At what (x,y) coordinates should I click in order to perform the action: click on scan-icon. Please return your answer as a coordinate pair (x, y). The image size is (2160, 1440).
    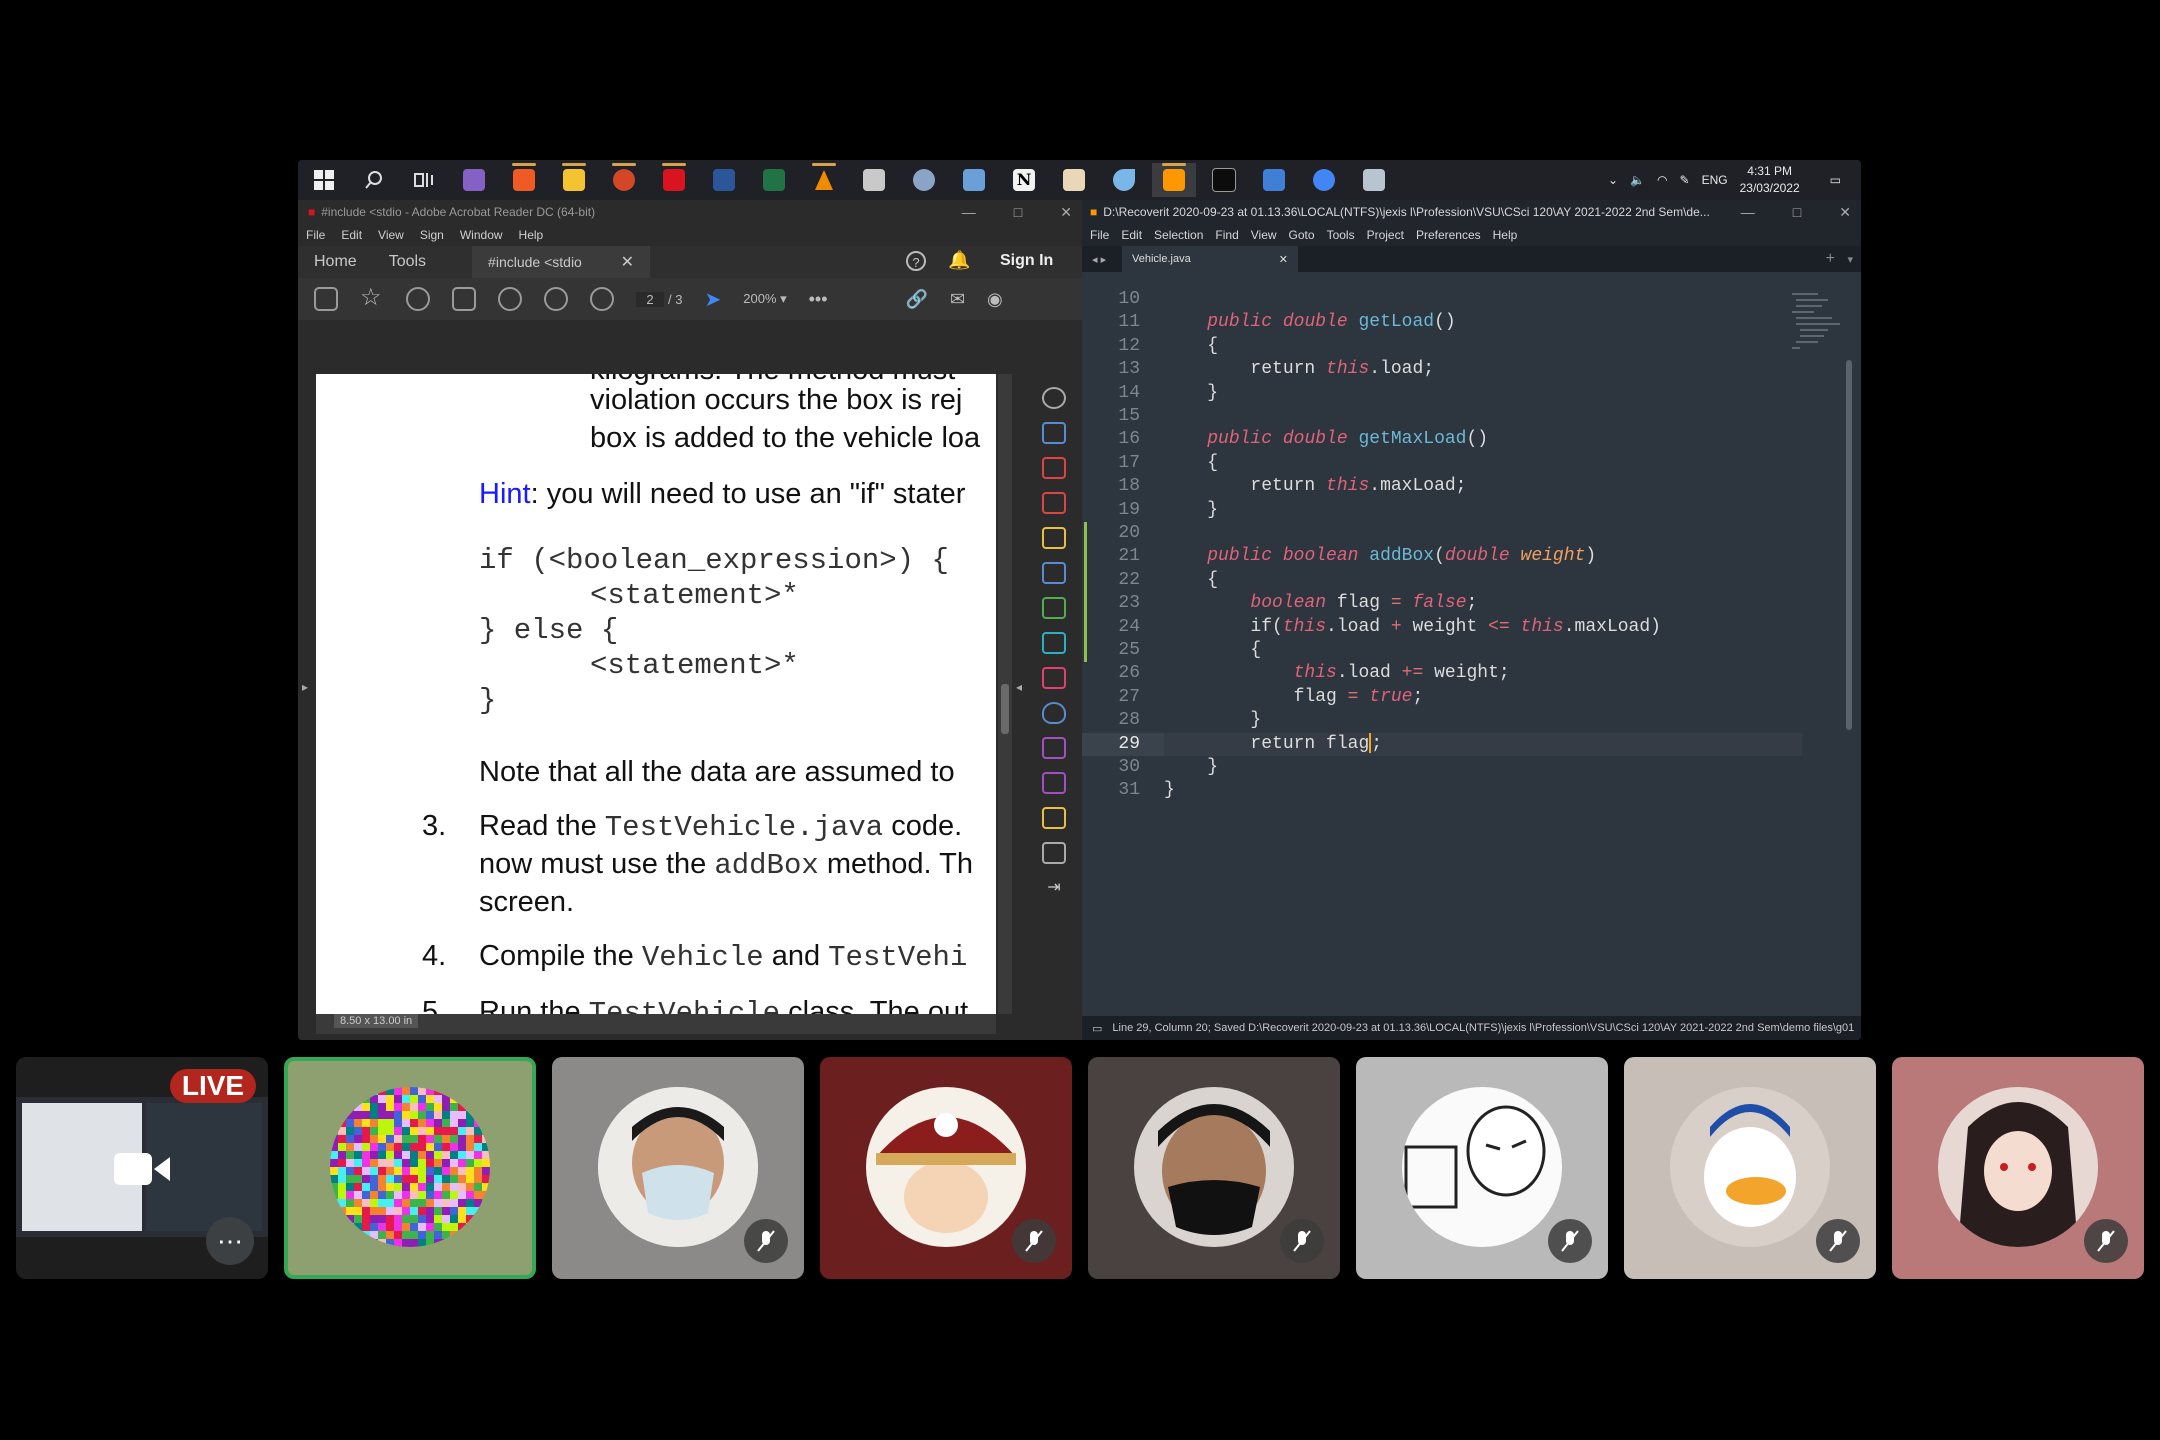
    Looking at the image, I should click on (1054, 643).